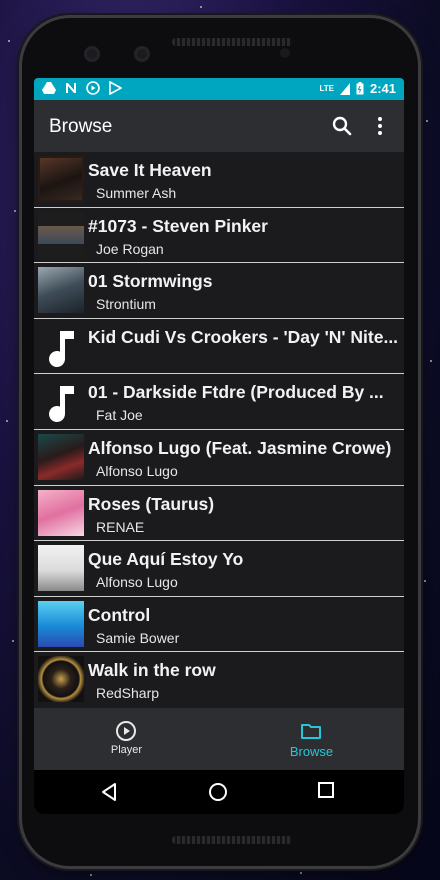 This screenshot has height=880, width=440. I want to click on nav-browse: Browse, so click(311, 739).